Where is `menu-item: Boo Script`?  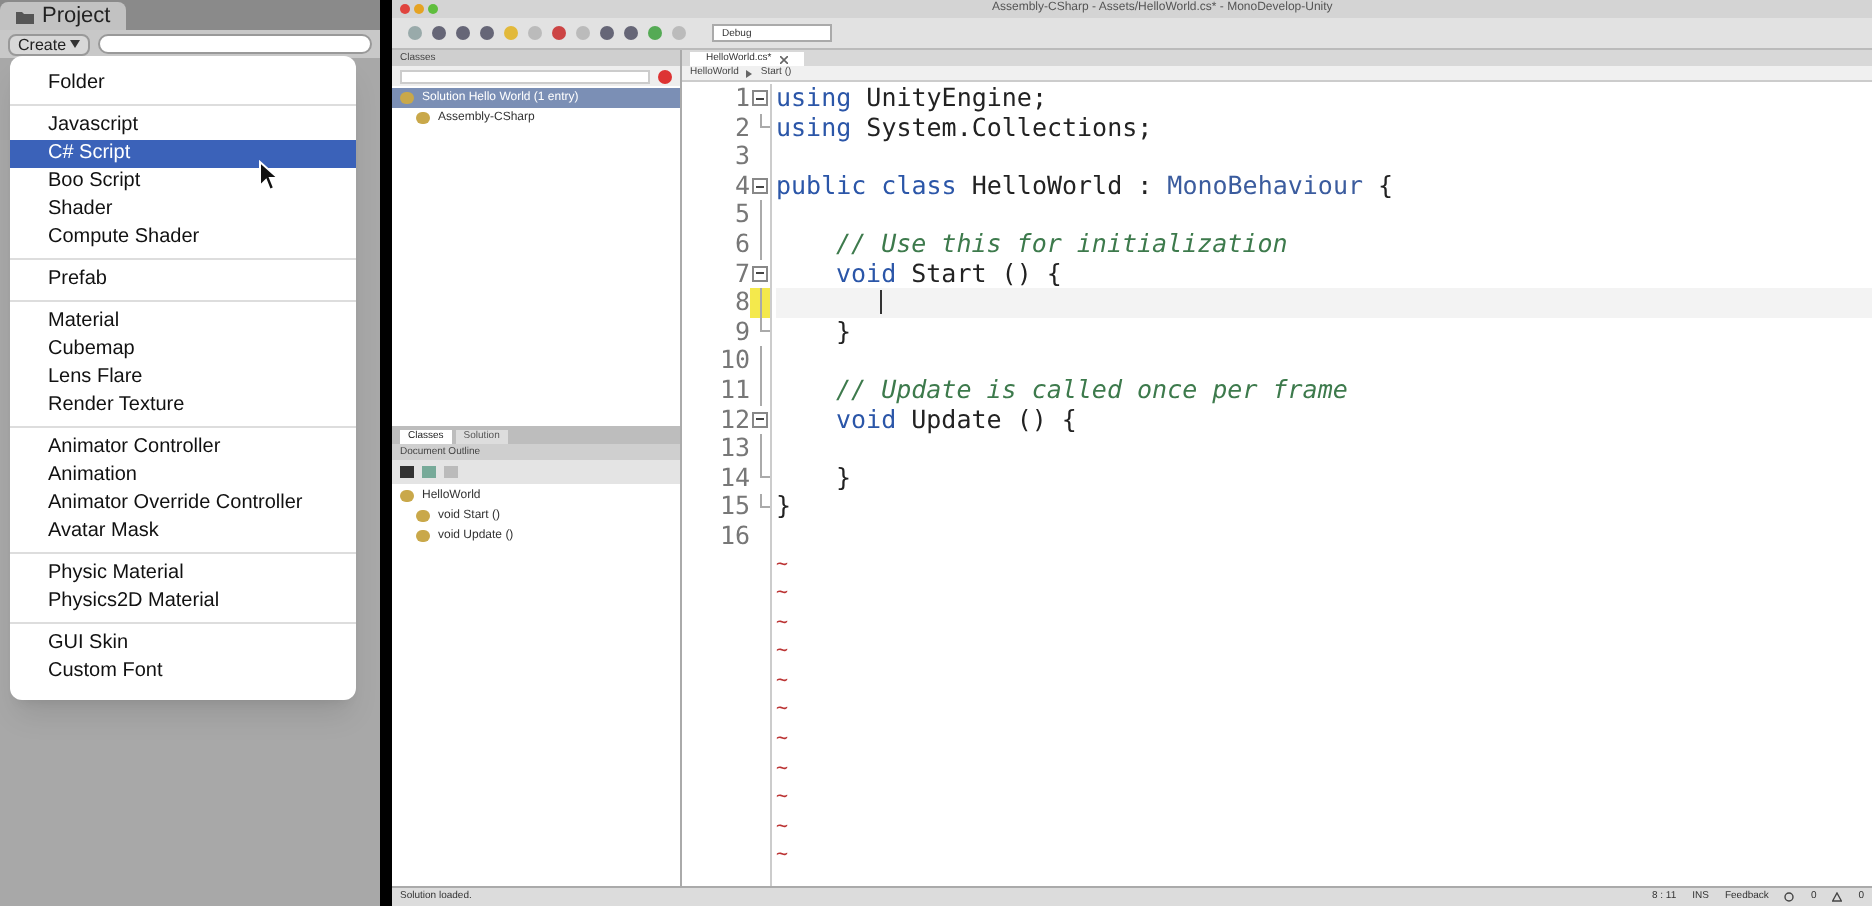
menu-item: Boo Script is located at coordinates (183, 182).